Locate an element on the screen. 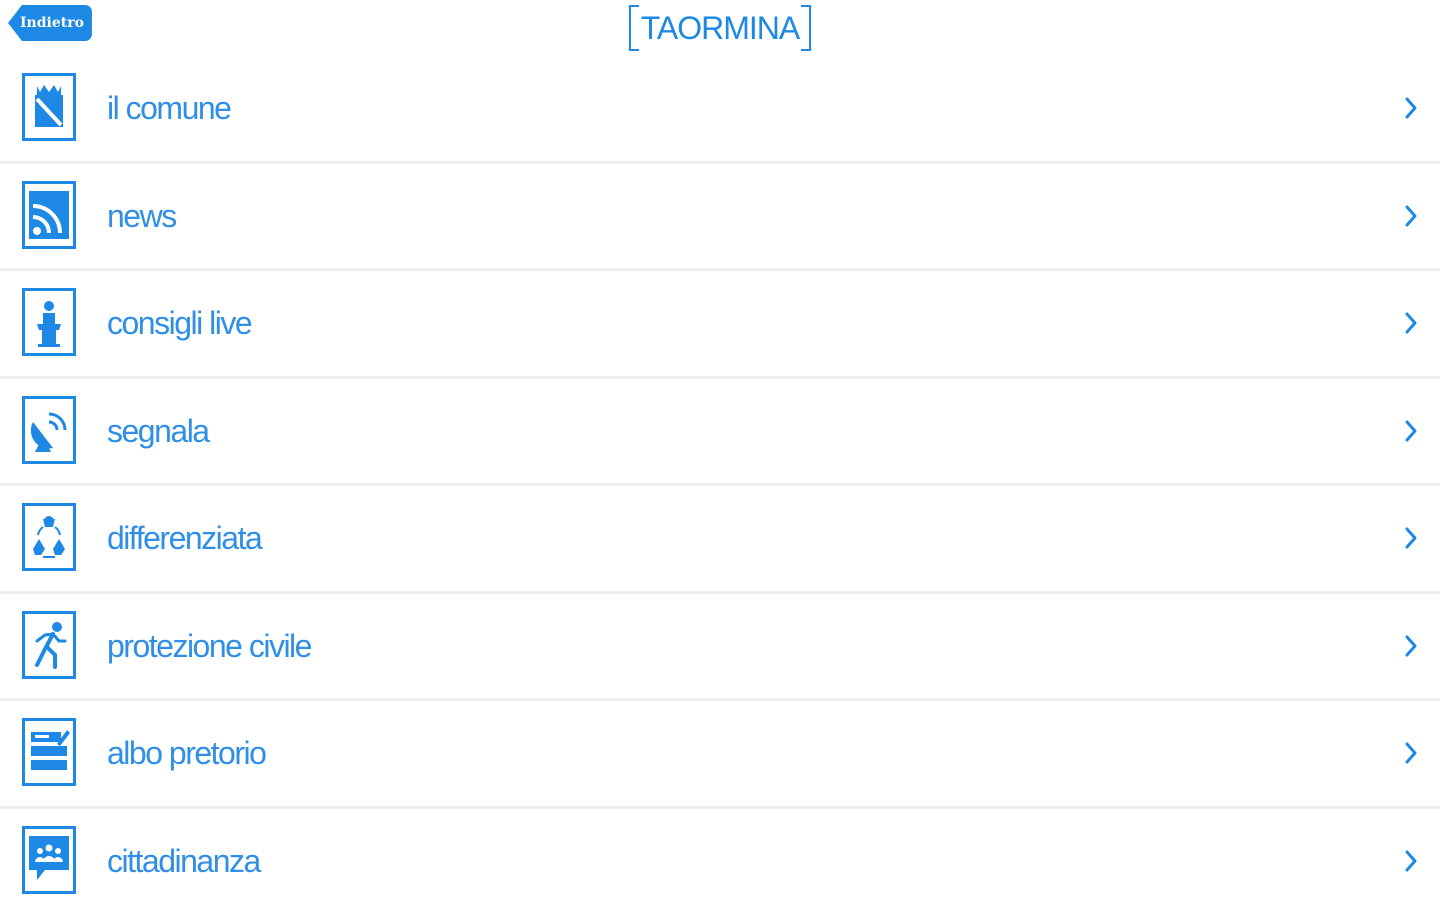  menu-item-label: il comune is located at coordinates (169, 108).